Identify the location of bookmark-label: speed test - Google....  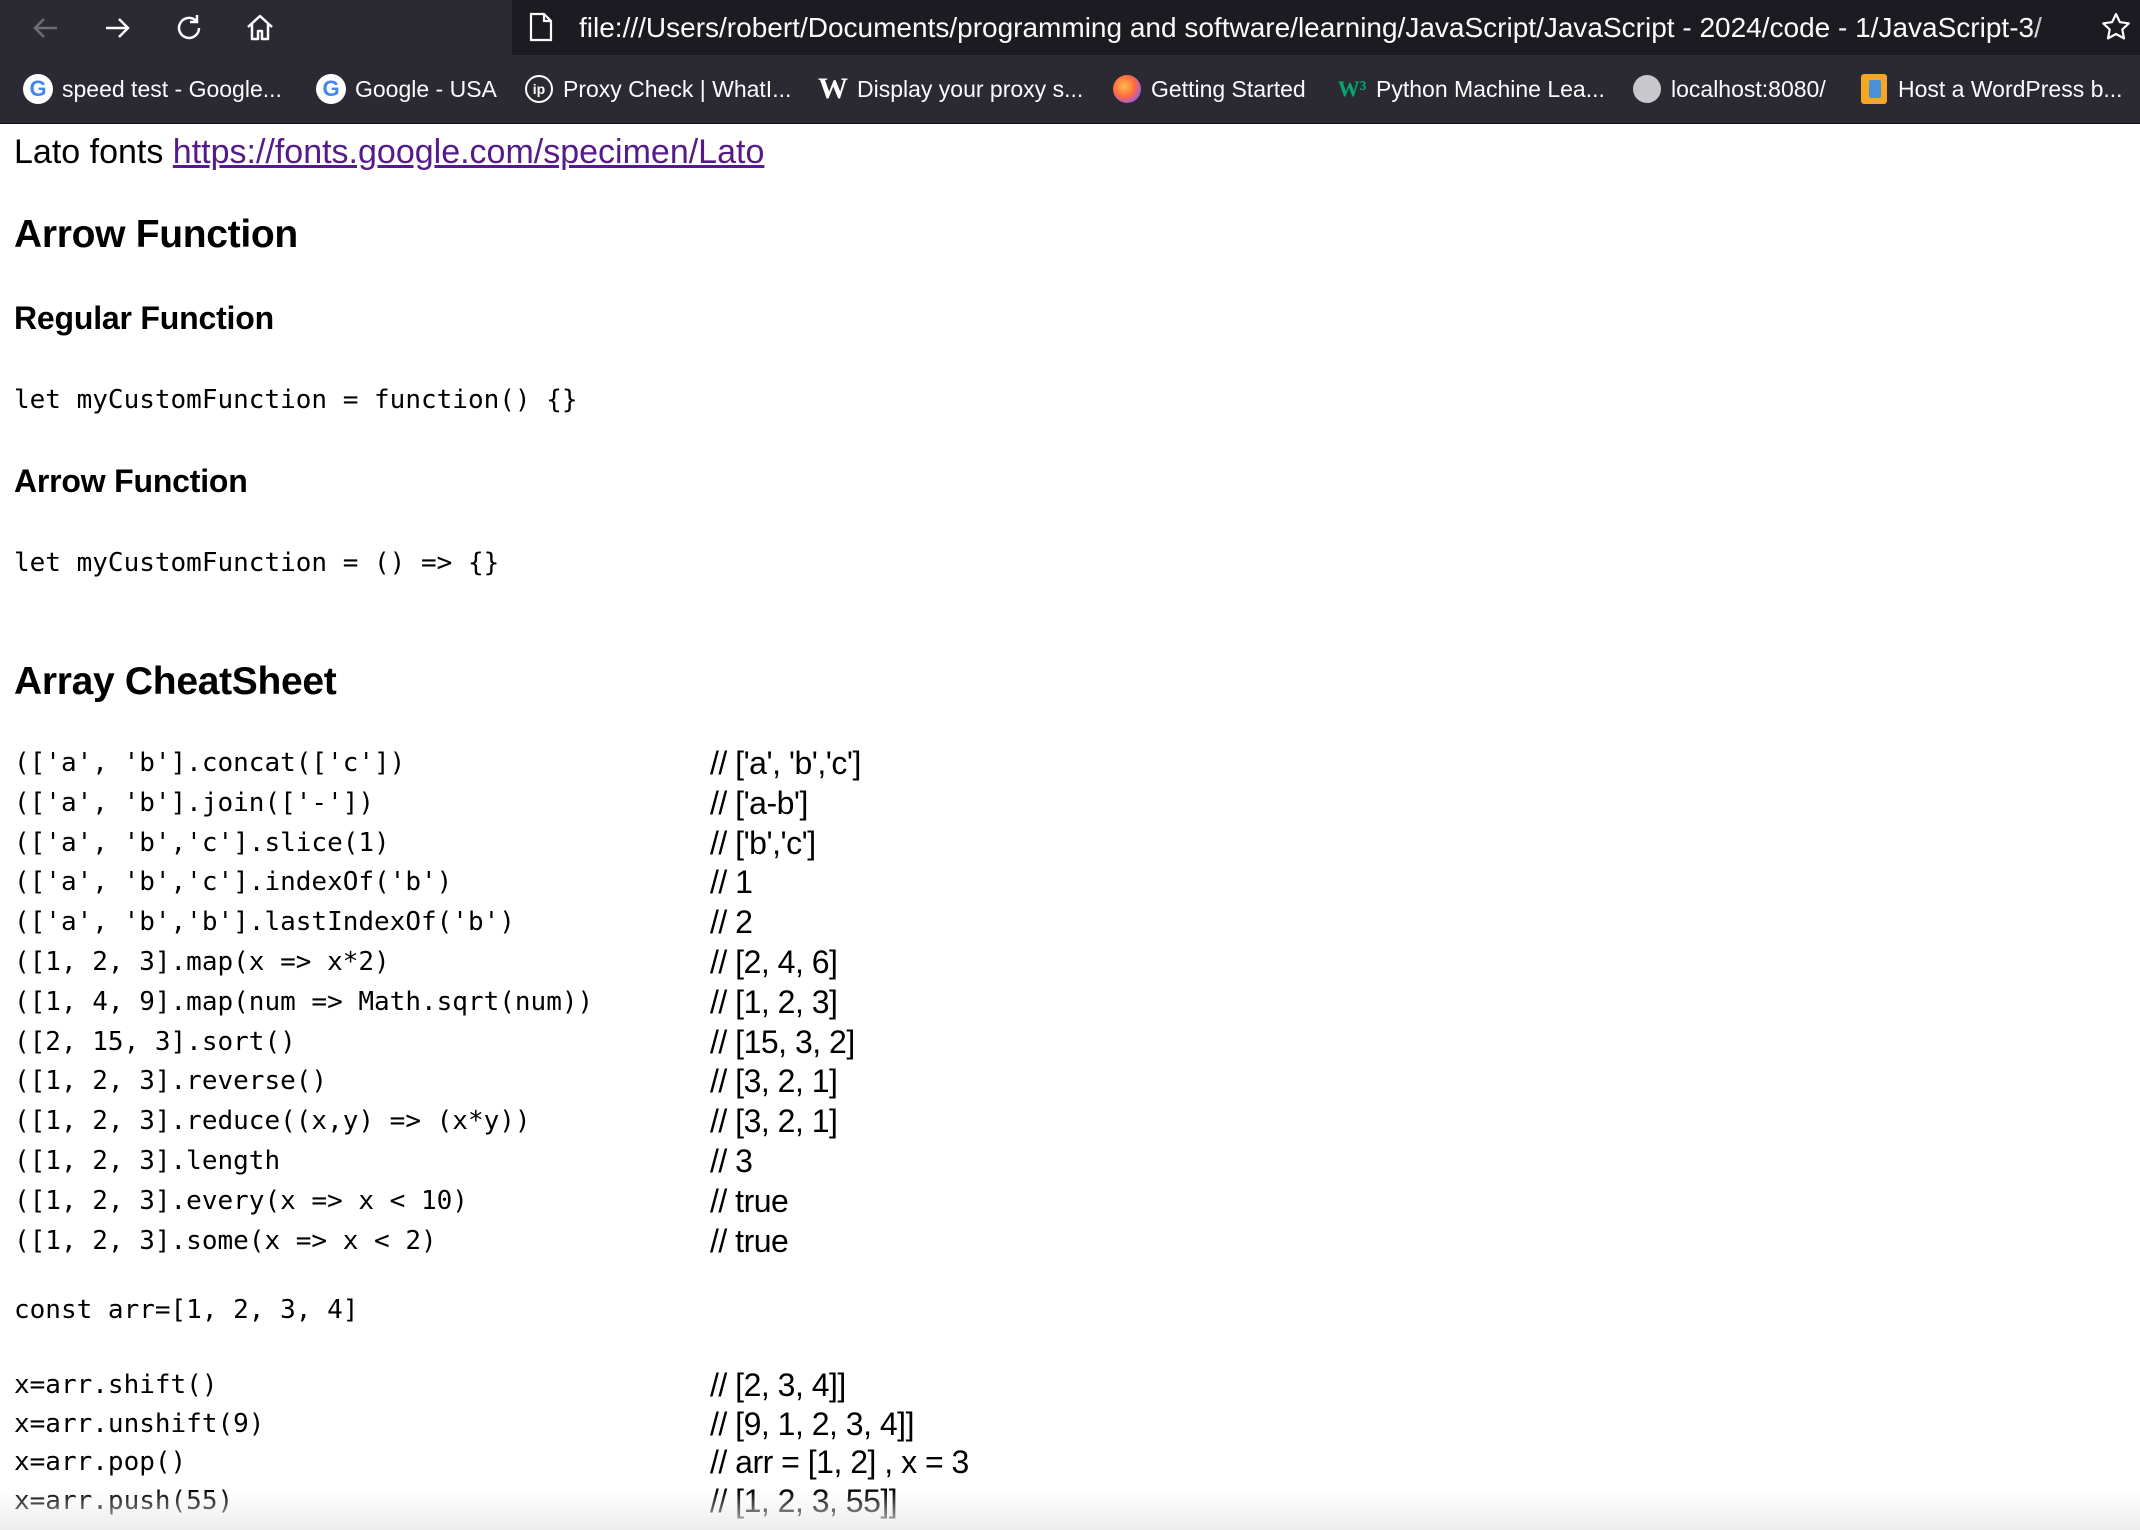
(172, 88).